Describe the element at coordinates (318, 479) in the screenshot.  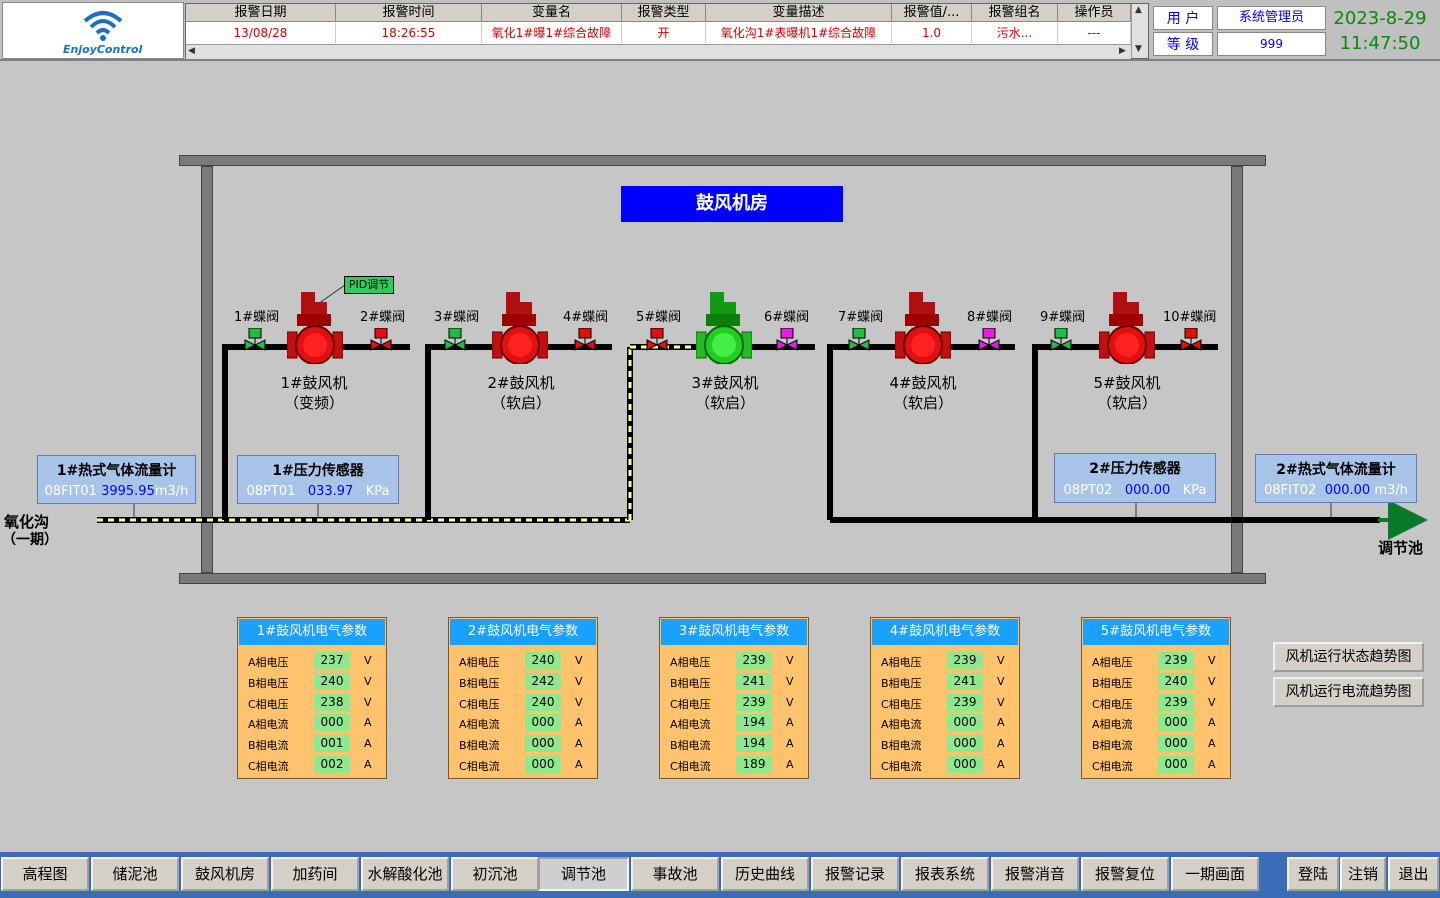
I see `pressure-sensor-1: 1#压力传感器 08PT01 033.97 KPa` at that location.